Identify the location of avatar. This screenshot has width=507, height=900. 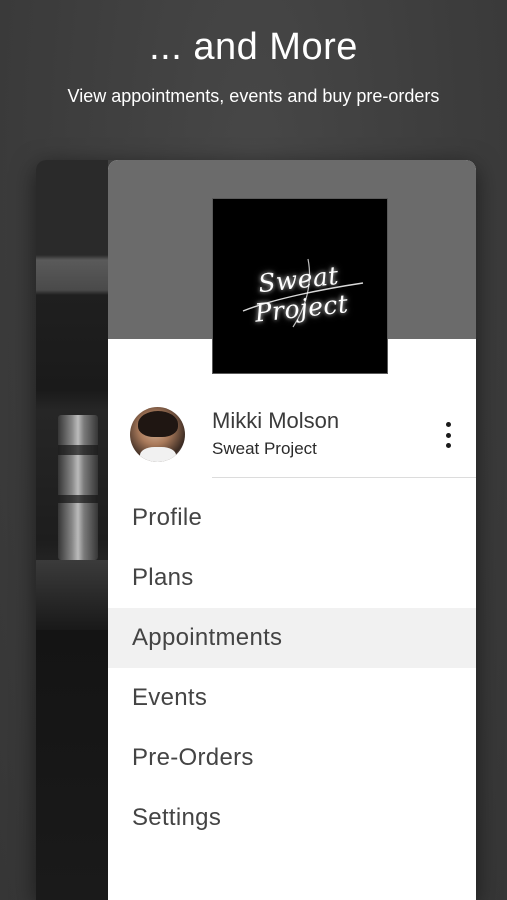
(157, 434).